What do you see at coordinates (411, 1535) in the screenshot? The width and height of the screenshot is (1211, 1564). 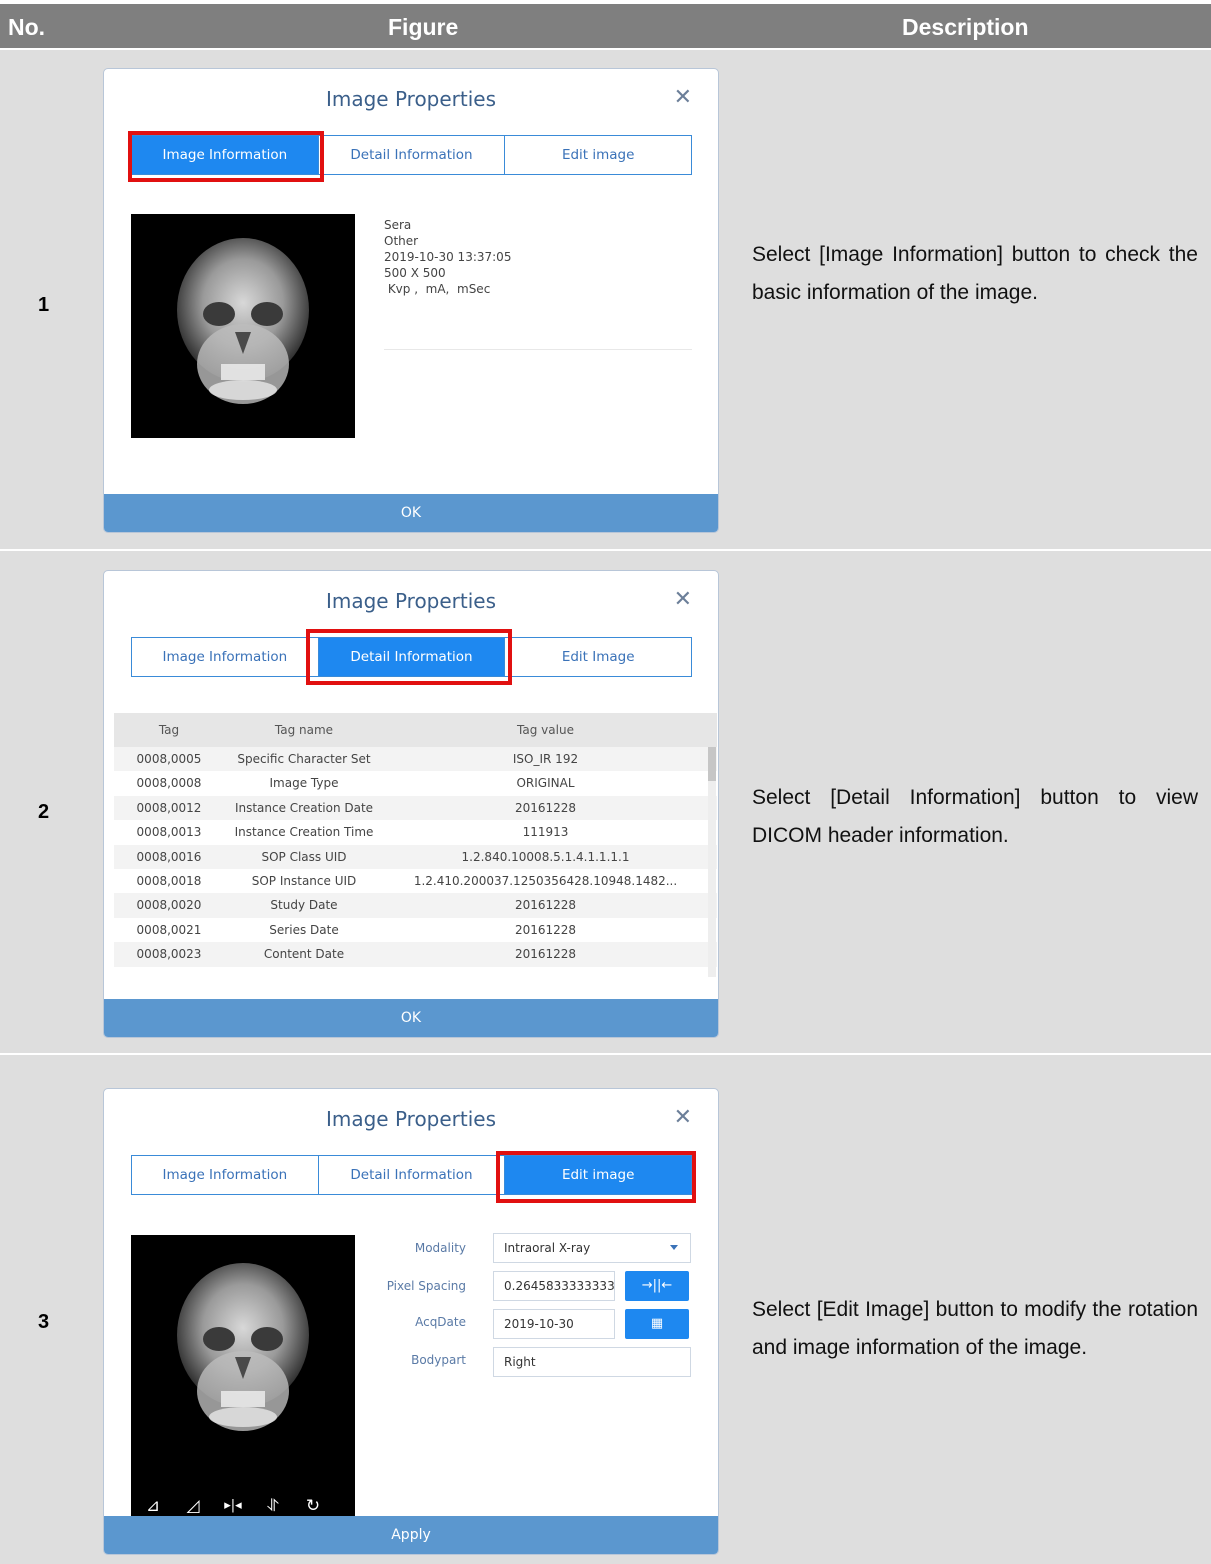 I see `apply-button: Apply` at bounding box center [411, 1535].